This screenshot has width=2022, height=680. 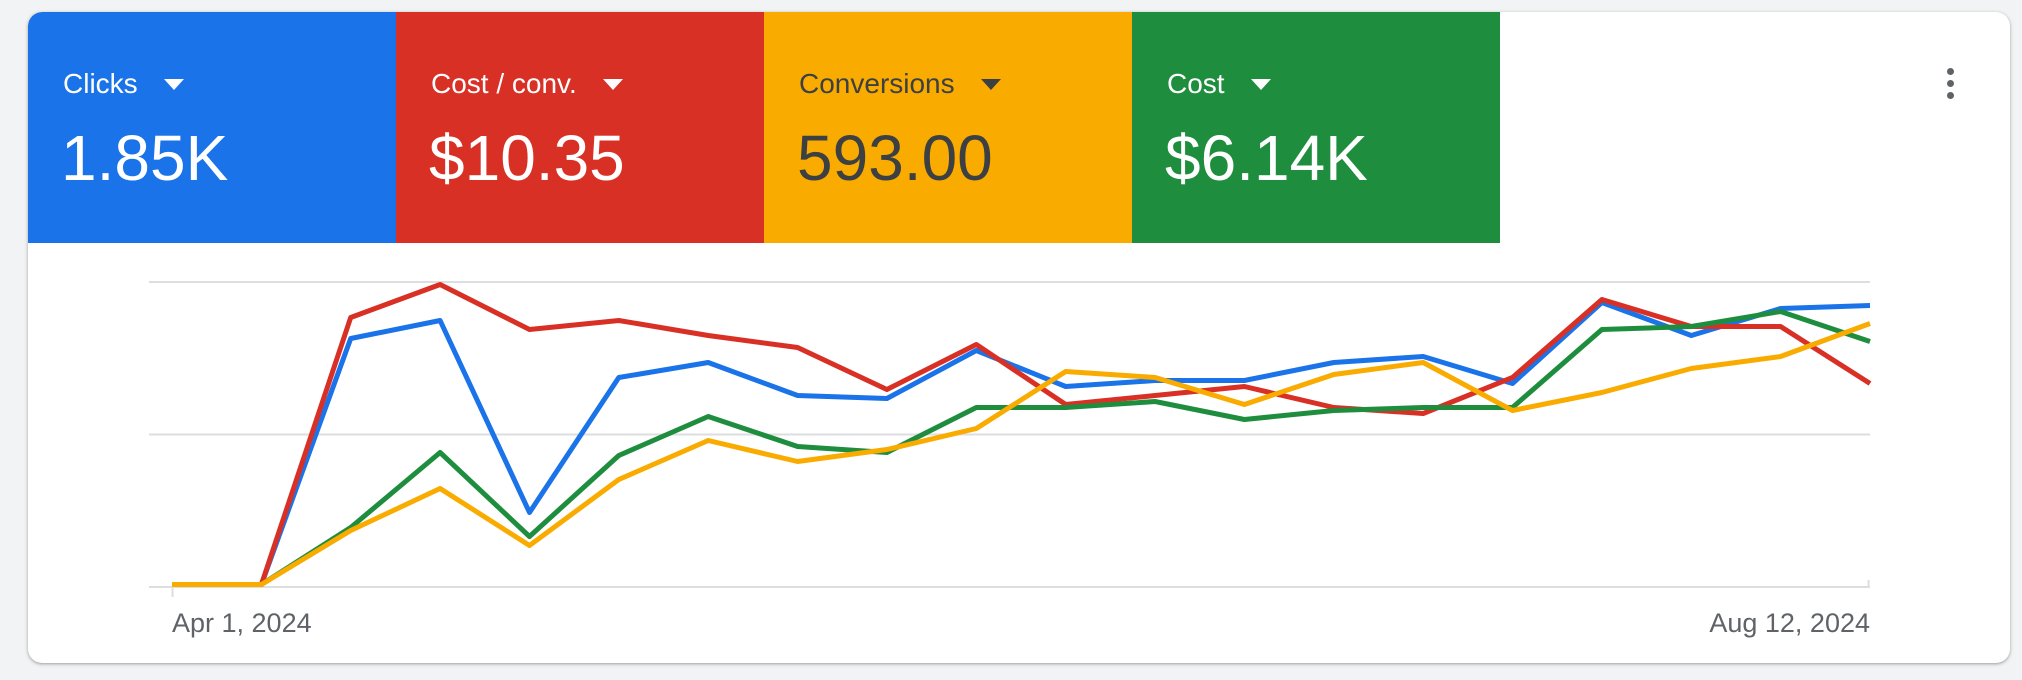 What do you see at coordinates (1789, 623) in the screenshot?
I see `x-axis-end-label: Aug 12, 2024` at bounding box center [1789, 623].